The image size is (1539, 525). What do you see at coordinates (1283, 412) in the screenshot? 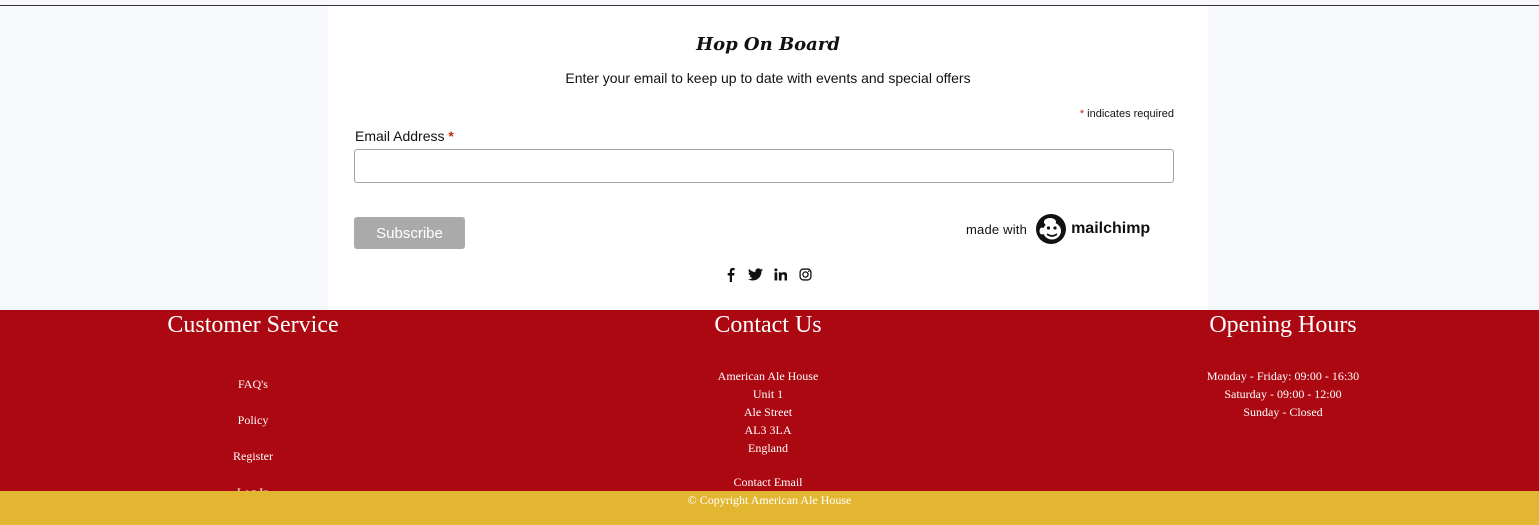
I see `hours-line: Sunday - Closed` at bounding box center [1283, 412].